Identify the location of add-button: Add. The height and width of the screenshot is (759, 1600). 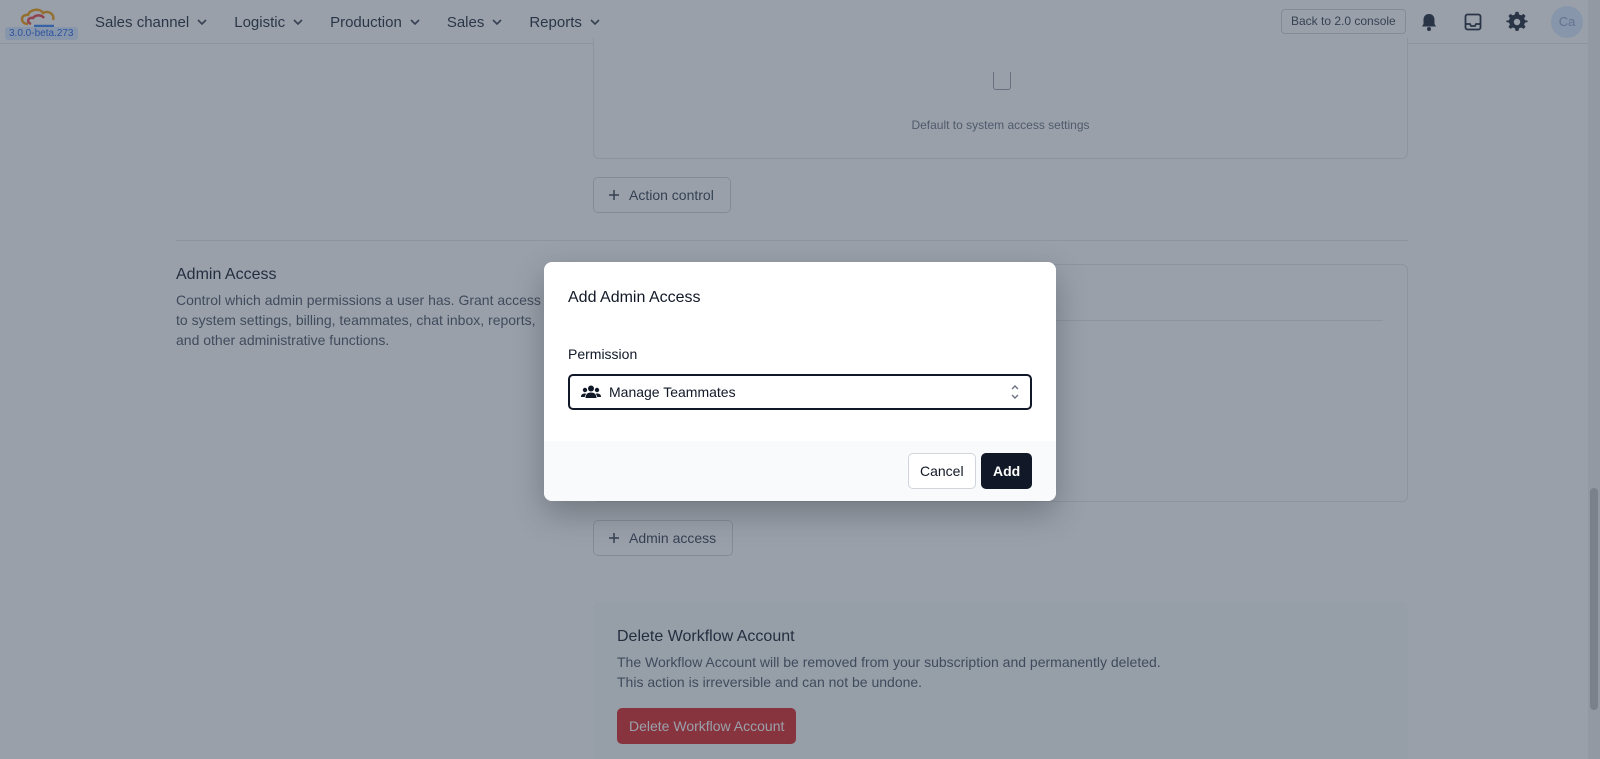
(1007, 471).